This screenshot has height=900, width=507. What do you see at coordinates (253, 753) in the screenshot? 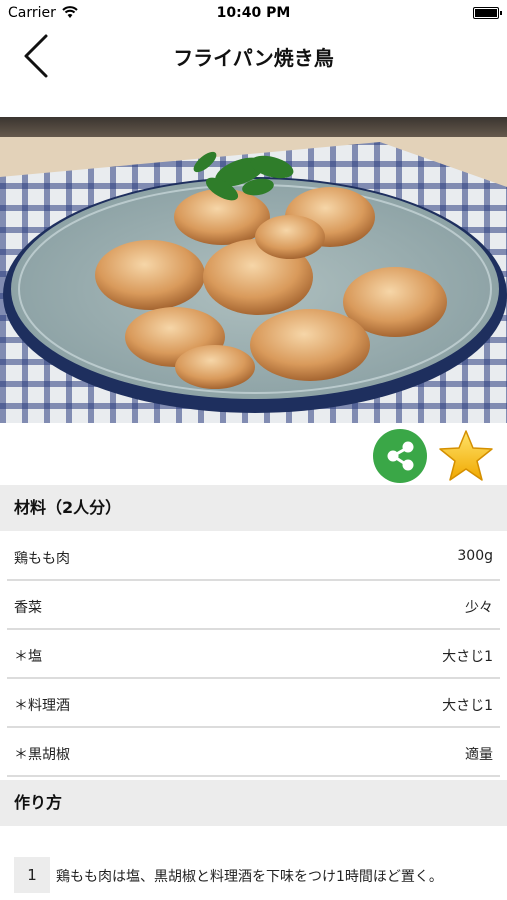
I see `ingredient-row: ＊黒胡椒 適量` at bounding box center [253, 753].